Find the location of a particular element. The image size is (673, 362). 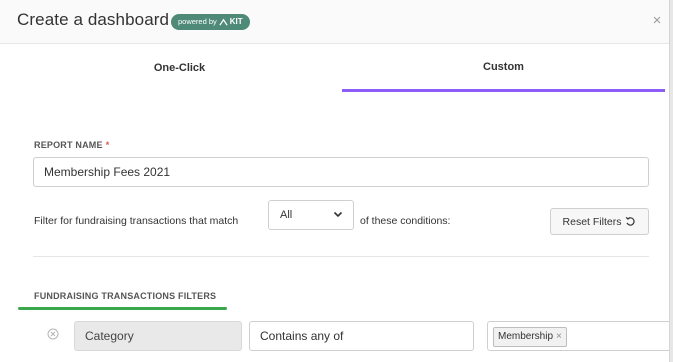

value-tag-label: Membership is located at coordinates (526, 336).